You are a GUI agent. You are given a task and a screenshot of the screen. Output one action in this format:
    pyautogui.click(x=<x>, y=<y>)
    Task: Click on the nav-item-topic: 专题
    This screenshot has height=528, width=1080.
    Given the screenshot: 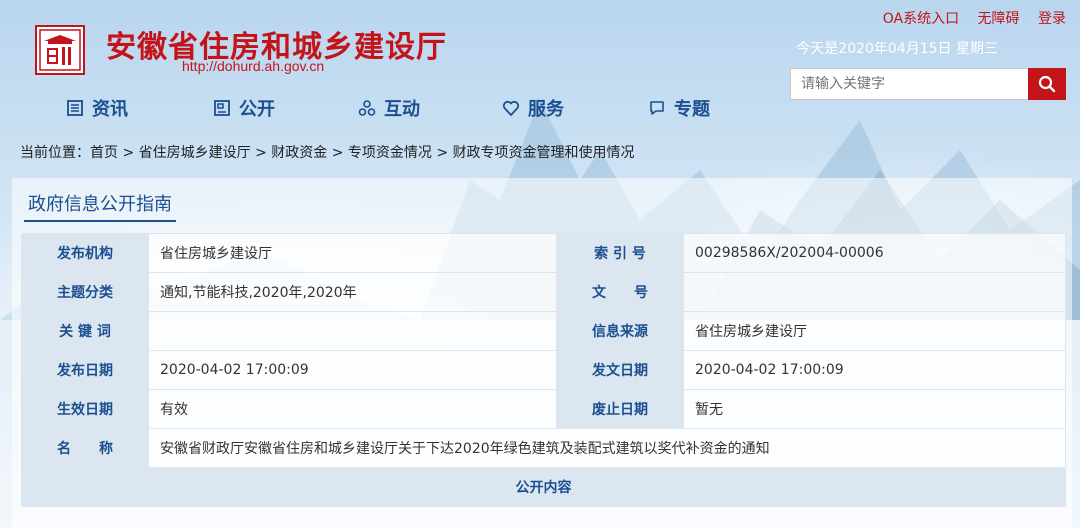 What is the action you would take?
    pyautogui.click(x=679, y=108)
    